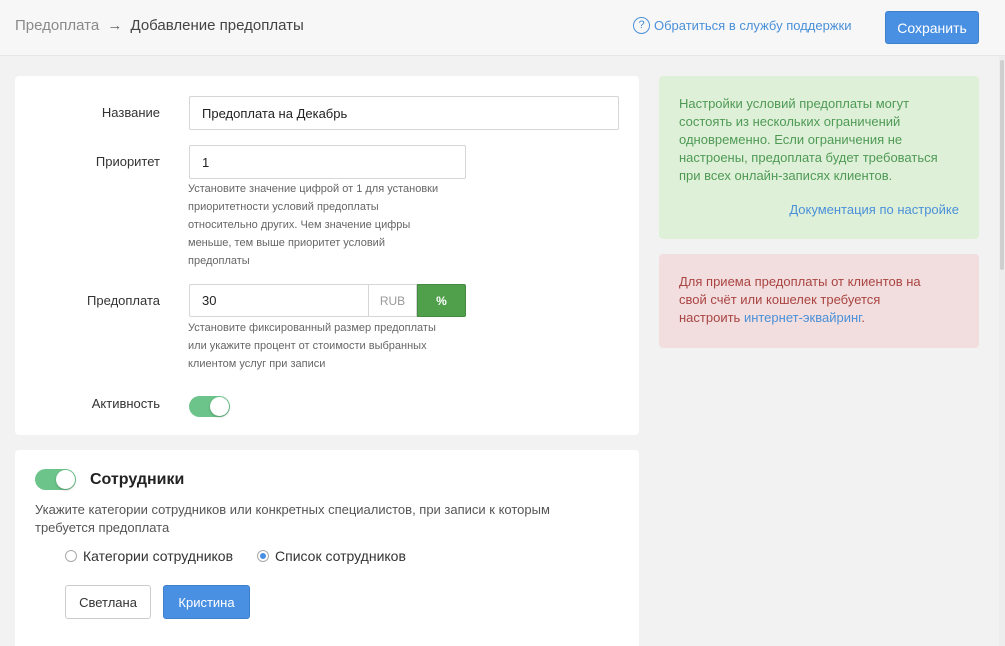 The image size is (1005, 646). I want to click on info-alert-line: состоять из нескольких ограничений, so click(790, 121).